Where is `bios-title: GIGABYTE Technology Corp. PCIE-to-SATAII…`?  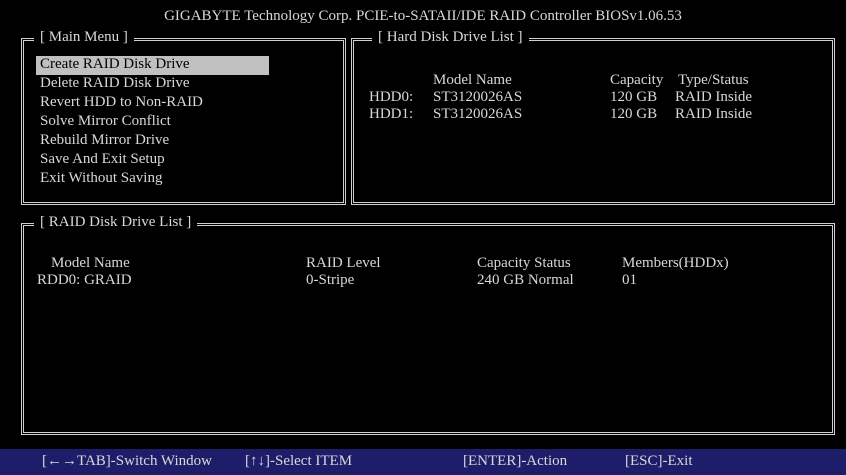 bios-title: GIGABYTE Technology Corp. PCIE-to-SATAII… is located at coordinates (423, 16).